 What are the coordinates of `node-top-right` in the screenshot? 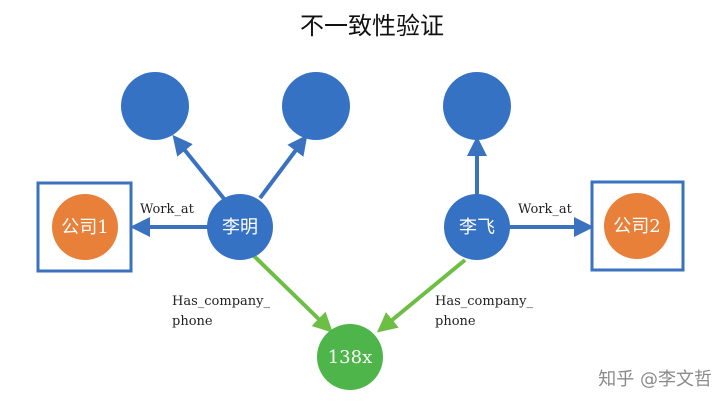 It's located at (477, 106).